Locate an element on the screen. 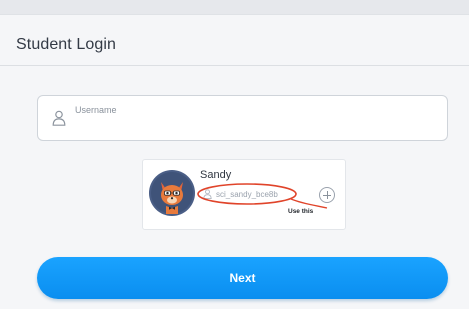  student-card: Sandy sci_sandy_bce8b Use this is located at coordinates (244, 194).